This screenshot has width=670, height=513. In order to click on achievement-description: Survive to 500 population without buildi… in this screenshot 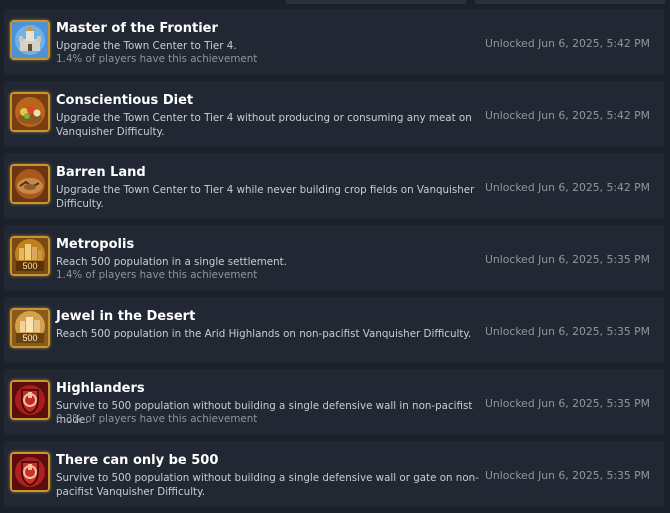, I will do `click(267, 485)`.